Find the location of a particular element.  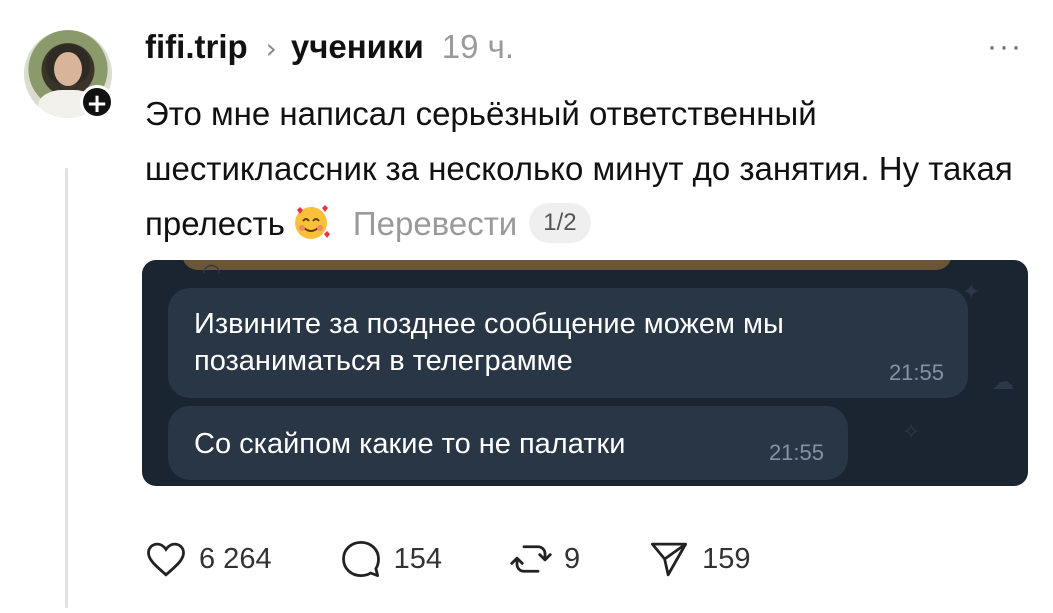

comment-icon is located at coordinates (360, 559).